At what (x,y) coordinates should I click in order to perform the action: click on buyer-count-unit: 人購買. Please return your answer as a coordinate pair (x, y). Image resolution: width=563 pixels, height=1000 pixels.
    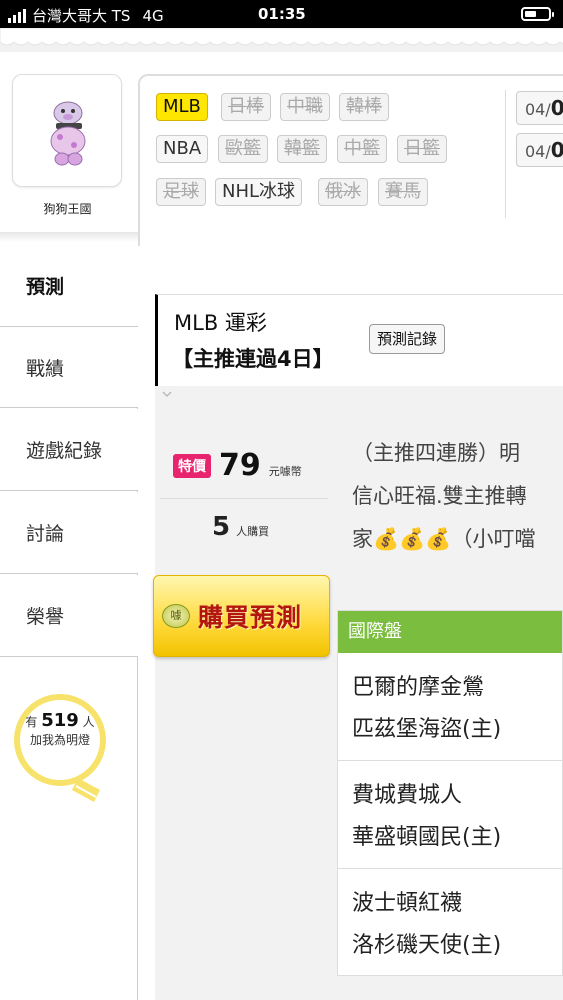
    Looking at the image, I should click on (253, 531).